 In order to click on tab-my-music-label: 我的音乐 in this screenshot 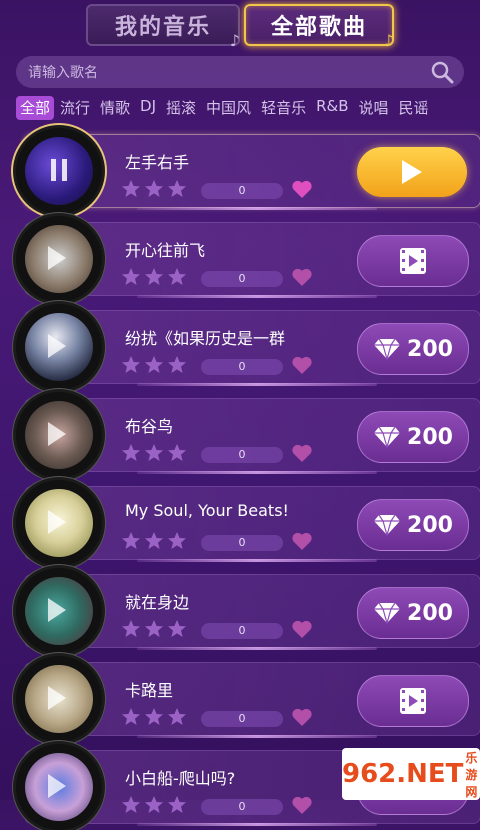, I will do `click(162, 27)`.